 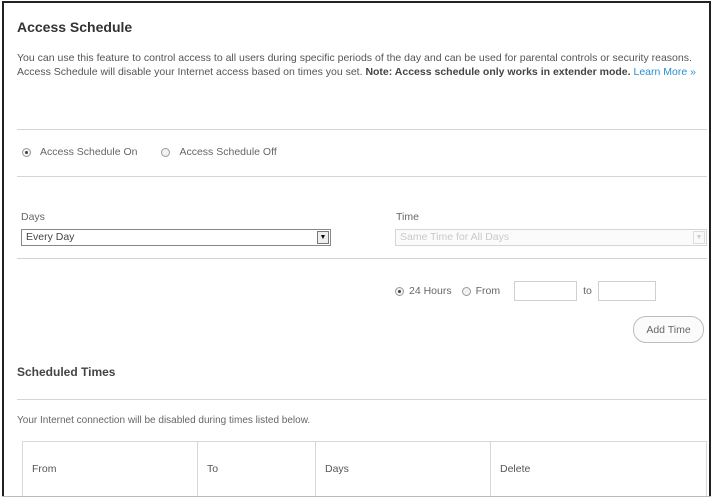 What do you see at coordinates (89, 152) in the screenshot?
I see `schedule-on-label: Access Schedule On` at bounding box center [89, 152].